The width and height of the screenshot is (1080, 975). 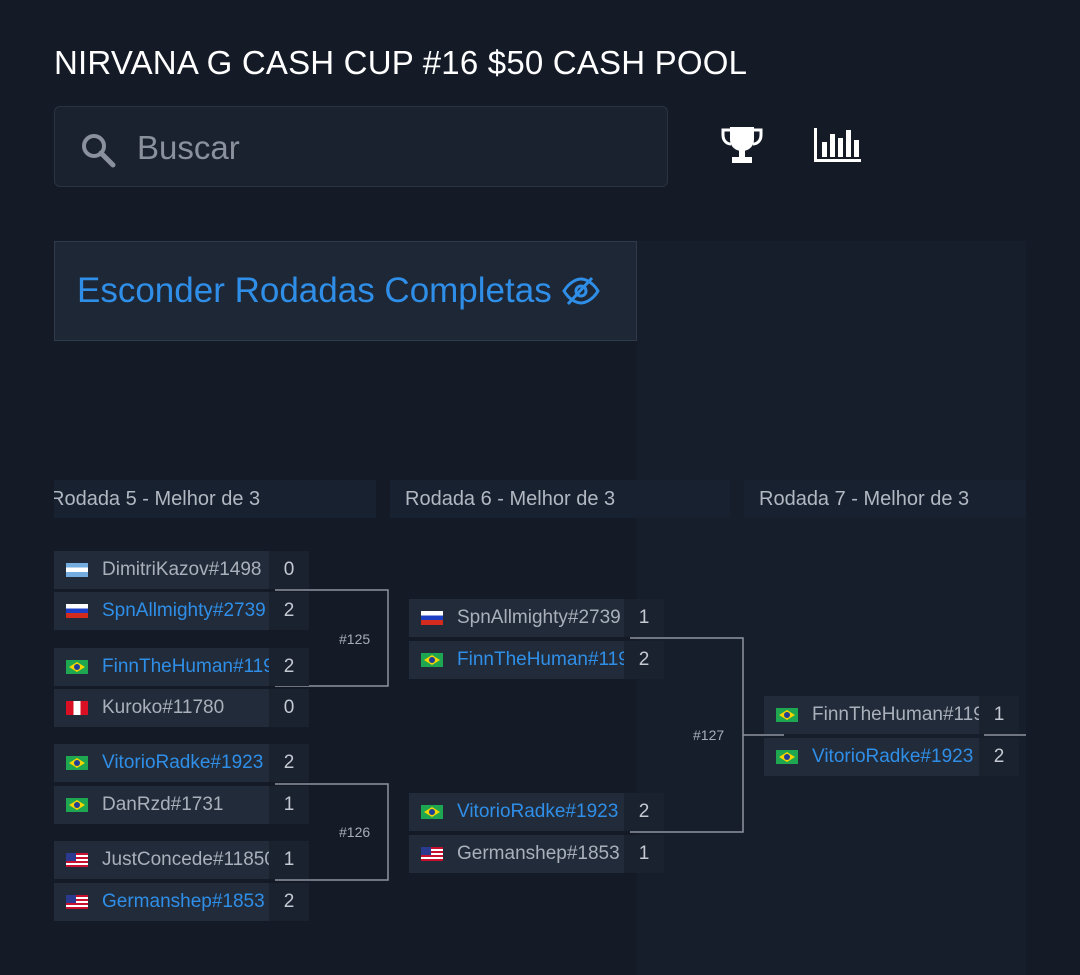 What do you see at coordinates (163, 707) in the screenshot?
I see `player-name: Kuroko#11780` at bounding box center [163, 707].